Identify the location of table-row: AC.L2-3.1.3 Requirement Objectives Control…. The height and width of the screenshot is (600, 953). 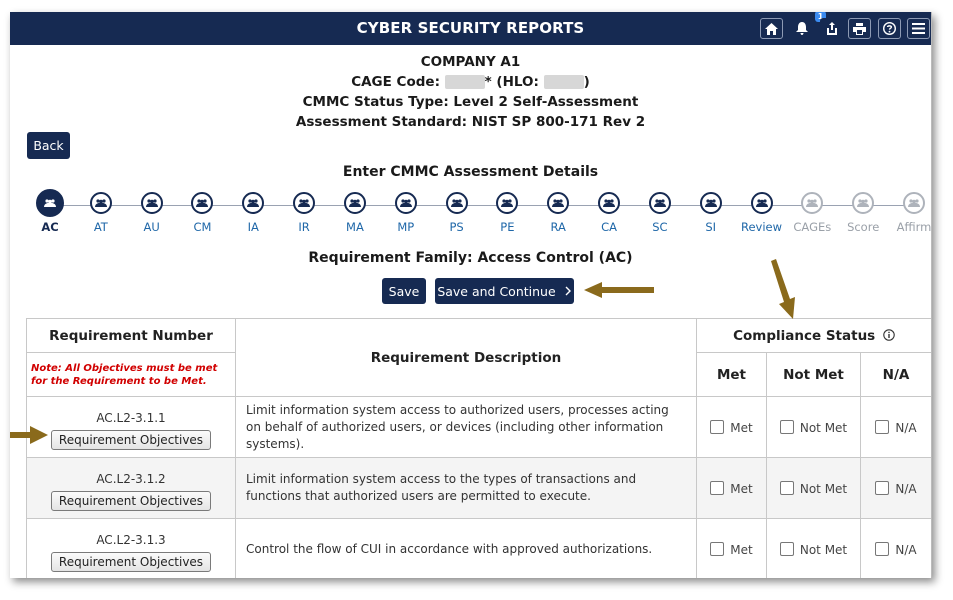
(478, 548).